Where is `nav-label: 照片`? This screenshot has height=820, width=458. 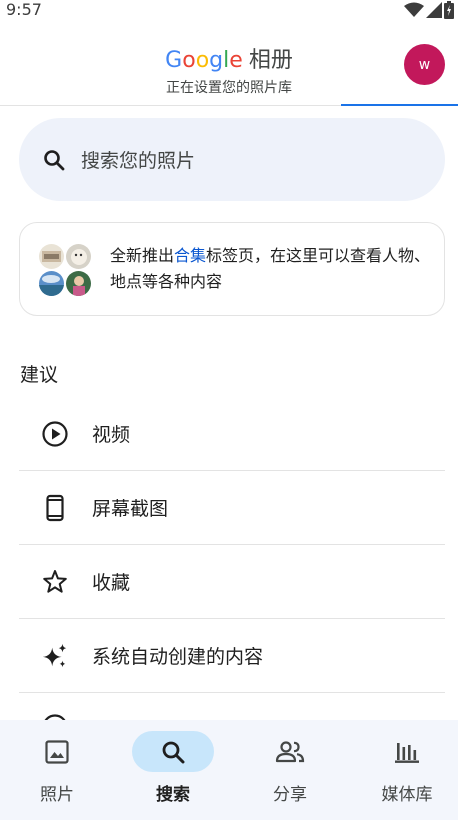 nav-label: 照片 is located at coordinates (57, 795).